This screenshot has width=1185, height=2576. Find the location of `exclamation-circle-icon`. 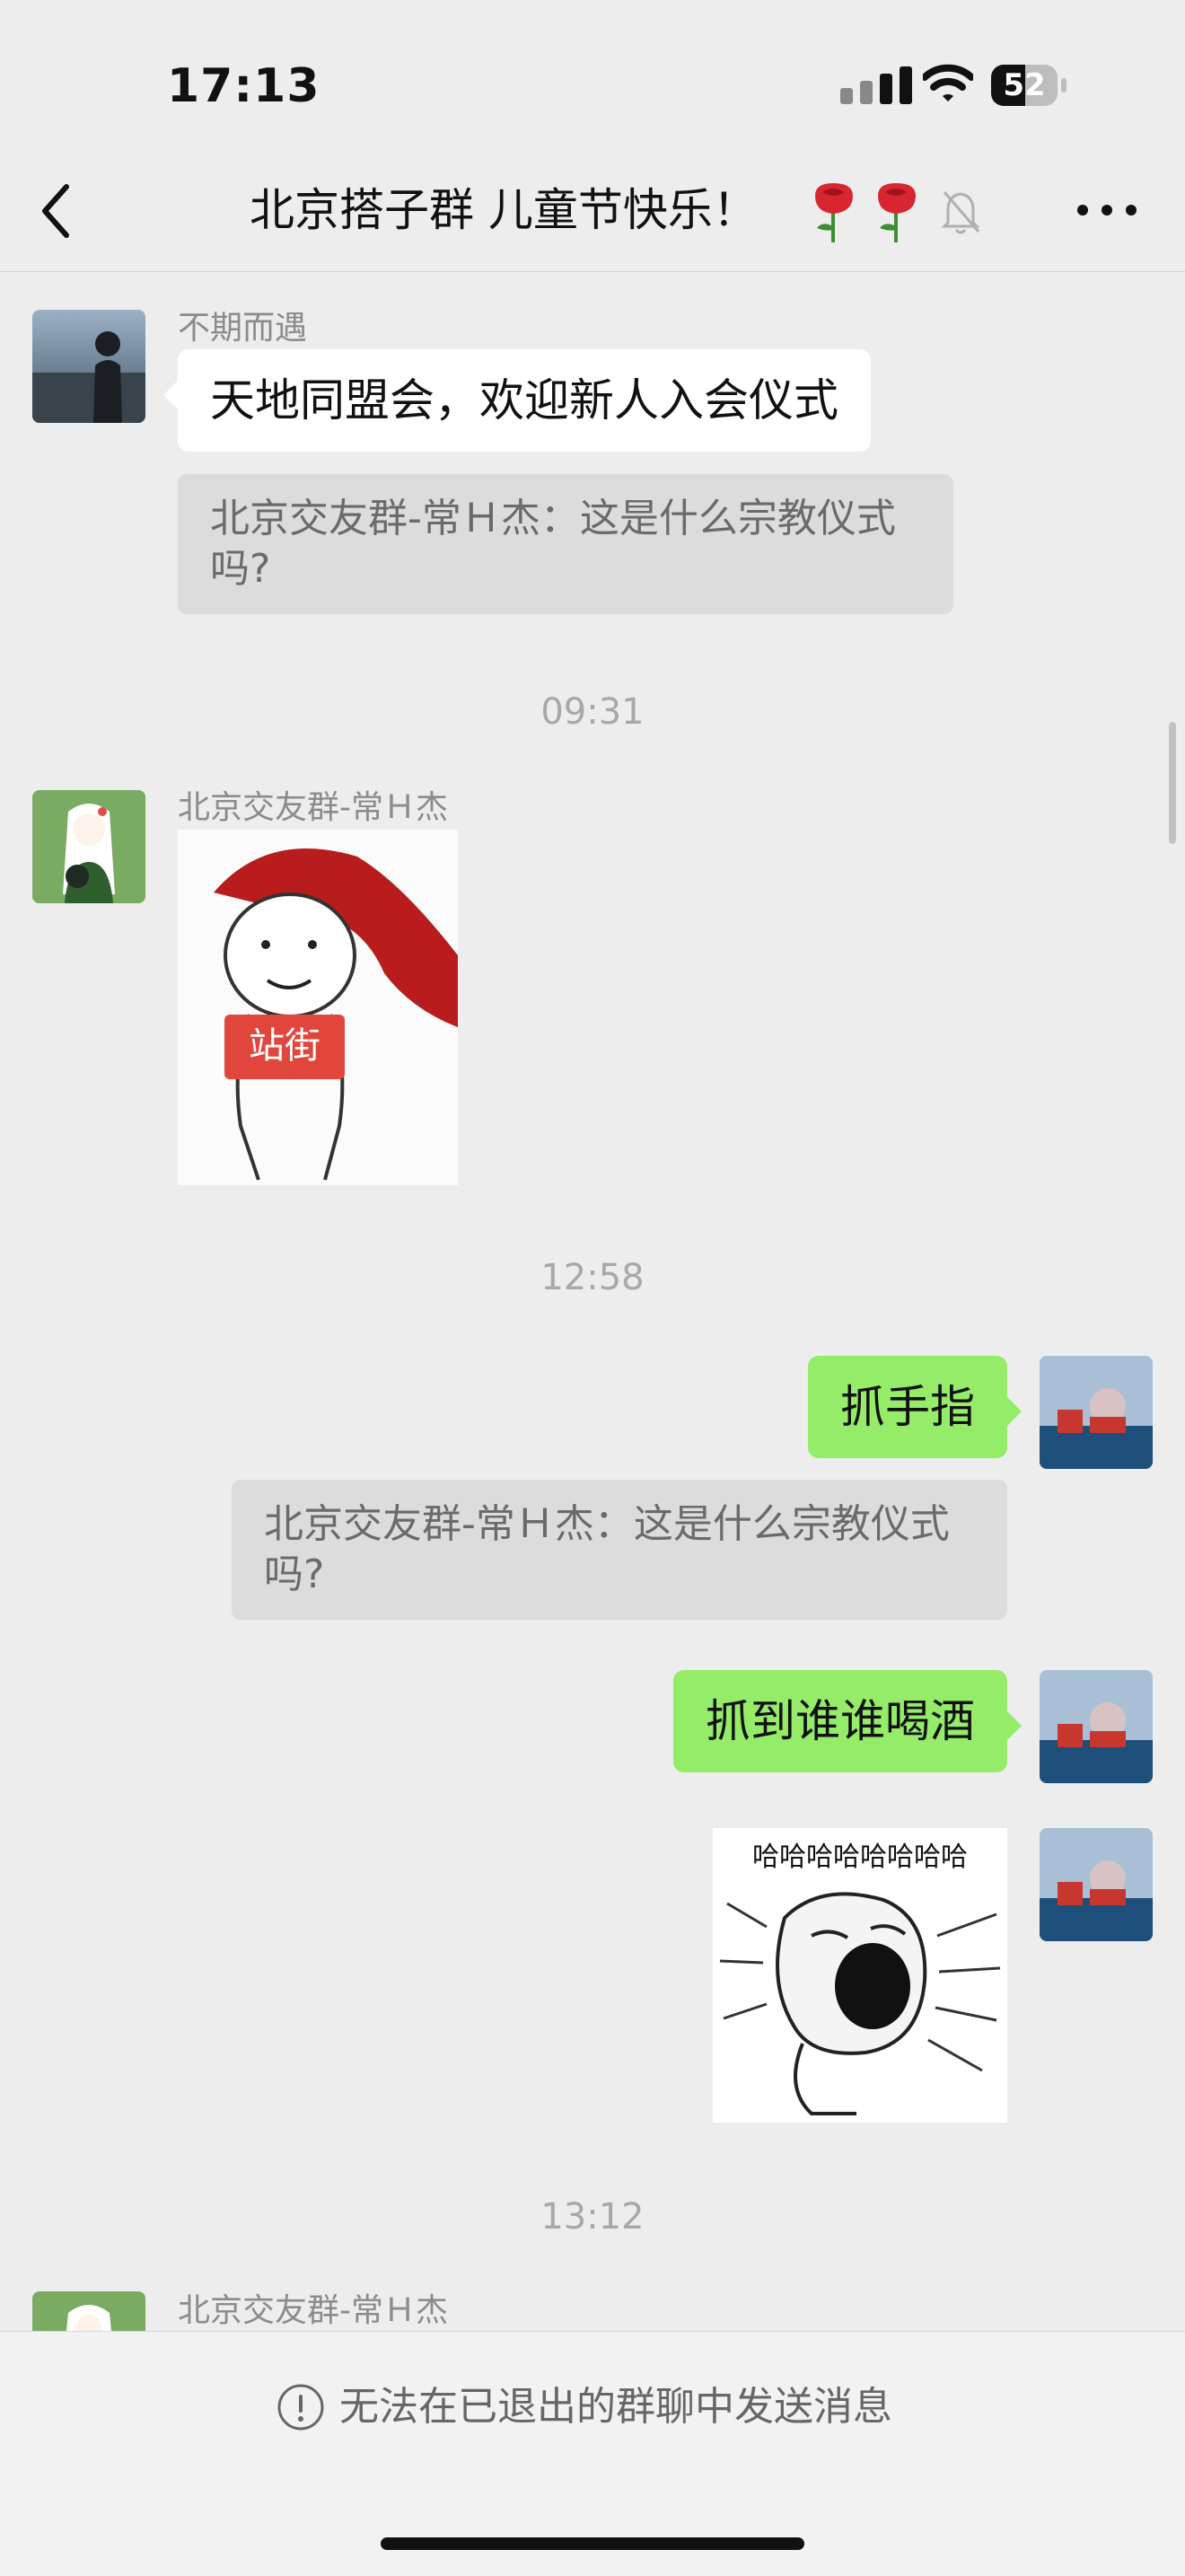

exclamation-circle-icon is located at coordinates (300, 2407).